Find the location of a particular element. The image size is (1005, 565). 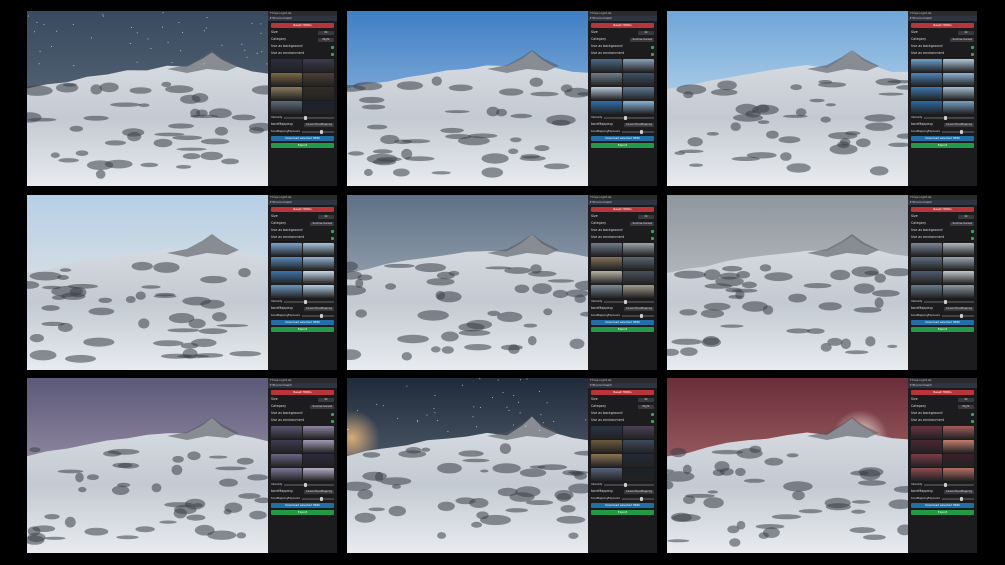

category-select: Sunrise-Sunset is located at coordinates (322, 407).